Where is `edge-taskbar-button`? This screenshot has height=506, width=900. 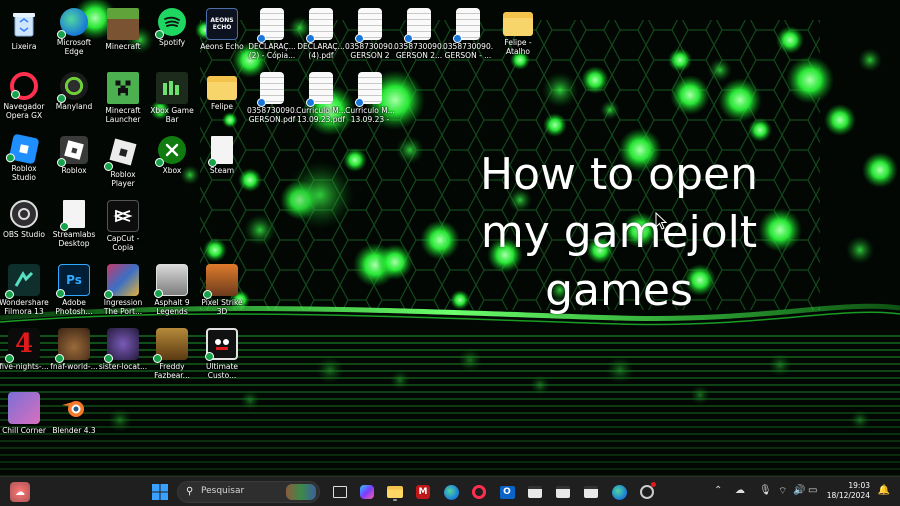
edge-taskbar-button is located at coordinates (451, 492).